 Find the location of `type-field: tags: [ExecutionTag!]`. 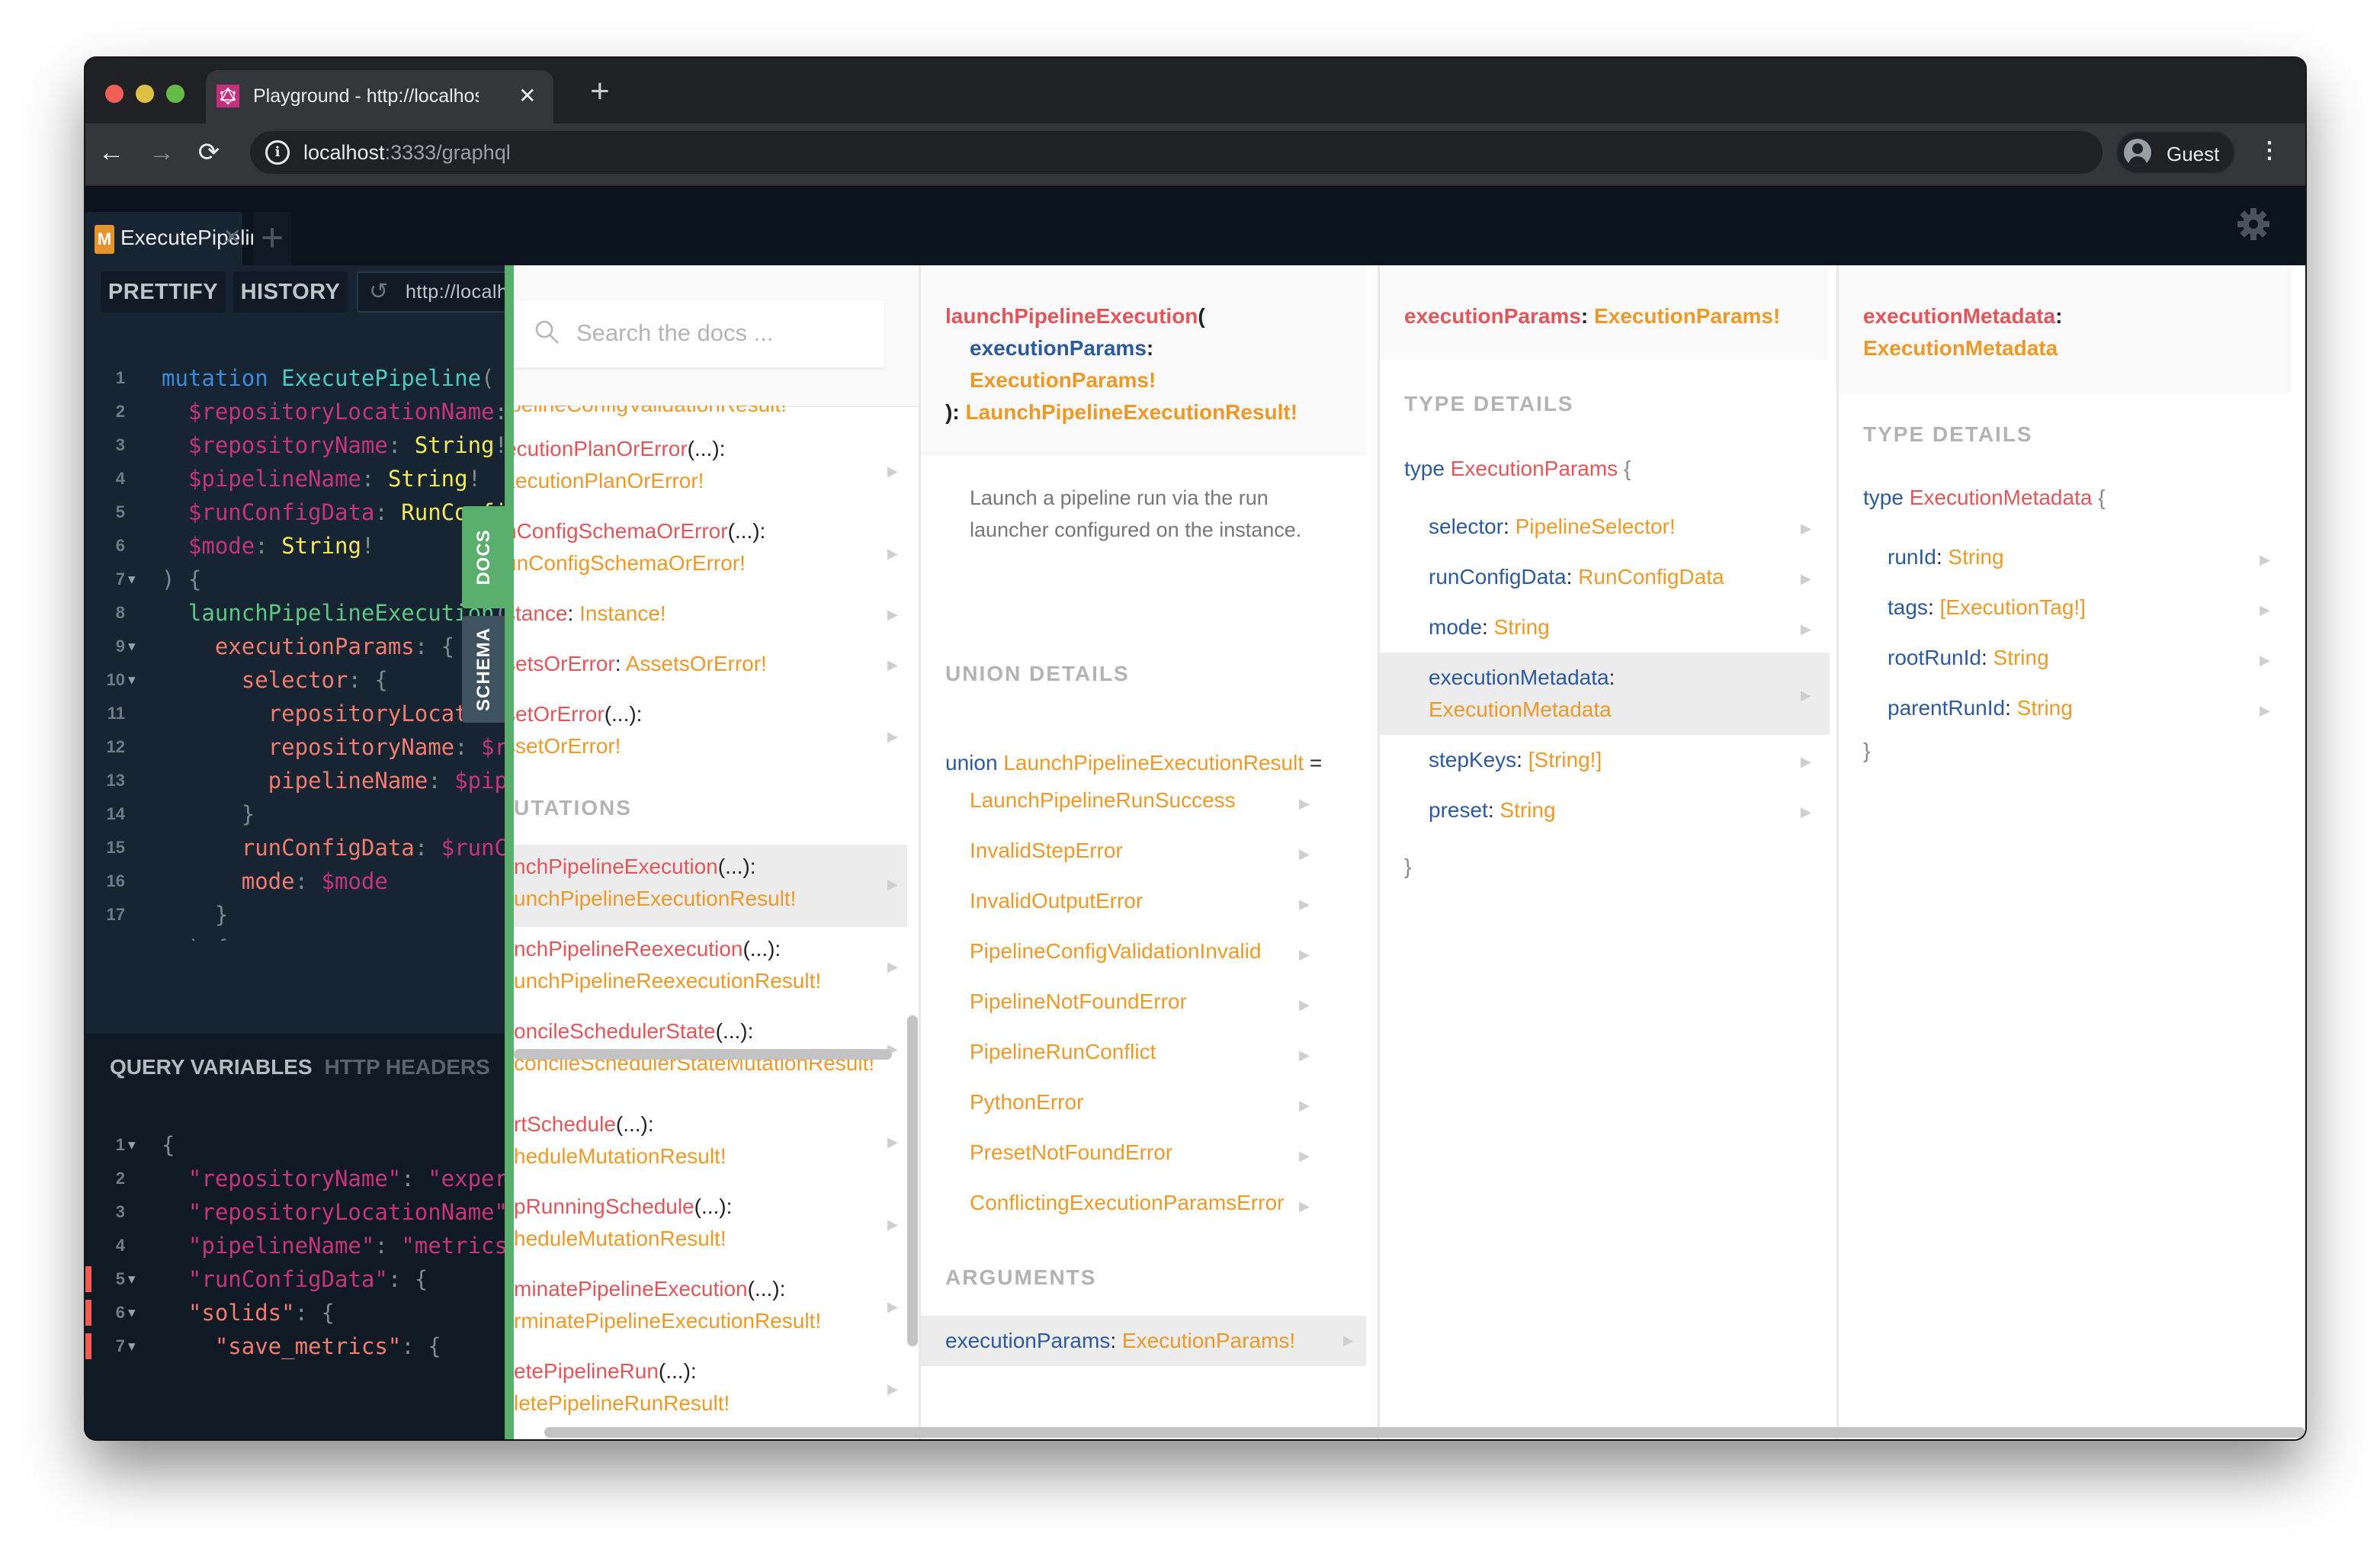

type-field: tags: [ExecutionTag!] is located at coordinates (1987, 608).